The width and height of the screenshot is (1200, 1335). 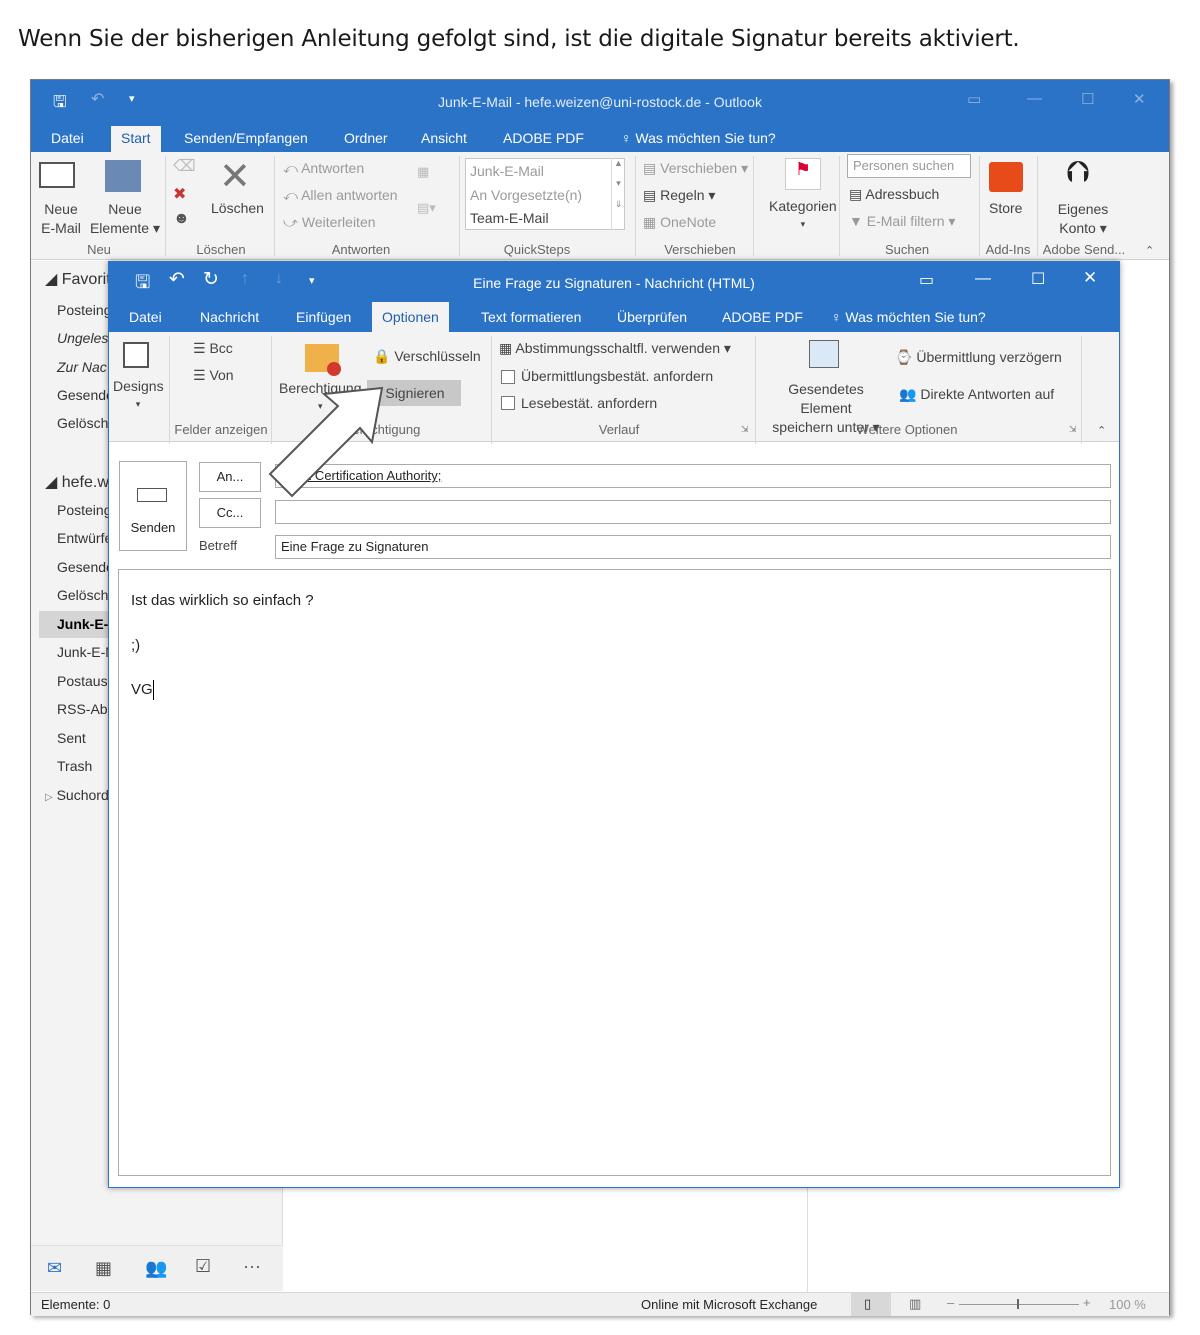 What do you see at coordinates (74, 766) in the screenshot?
I see `folder-trash: Trash` at bounding box center [74, 766].